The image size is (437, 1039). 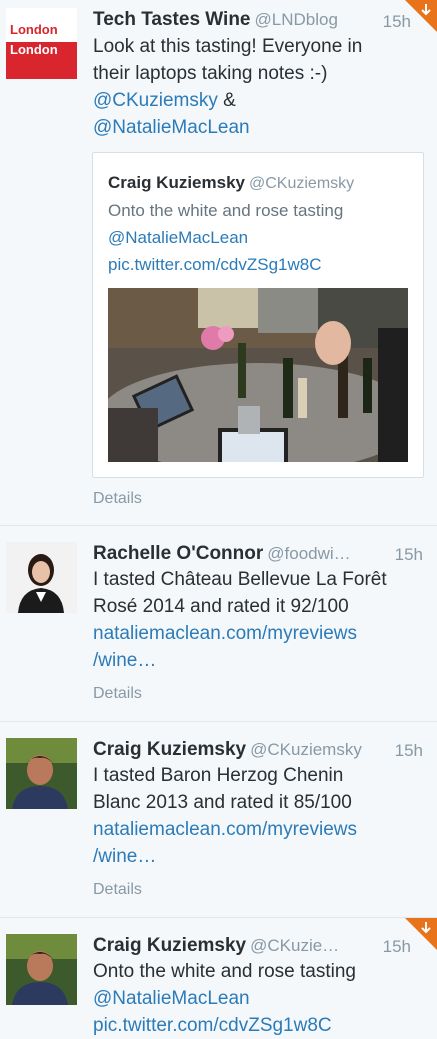 I want to click on tasting-photo-image, so click(x=258, y=375).